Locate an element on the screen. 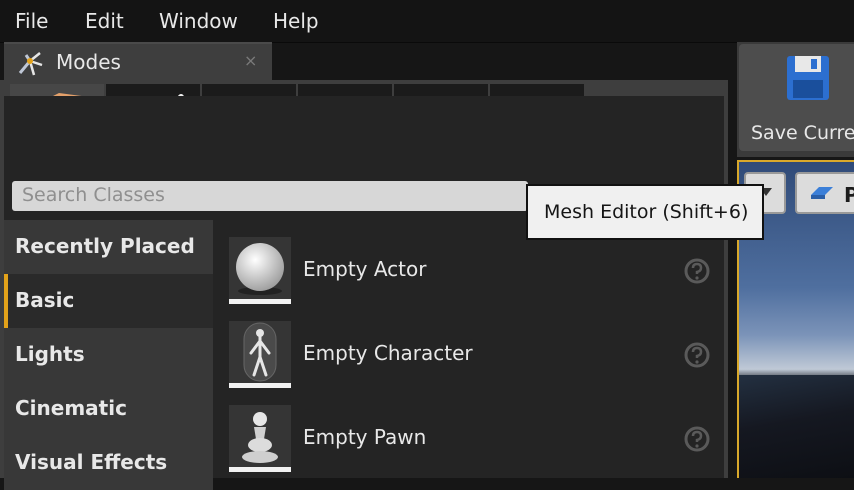 Image resolution: width=854 pixels, height=490 pixels. save-icon is located at coordinates (808, 78).